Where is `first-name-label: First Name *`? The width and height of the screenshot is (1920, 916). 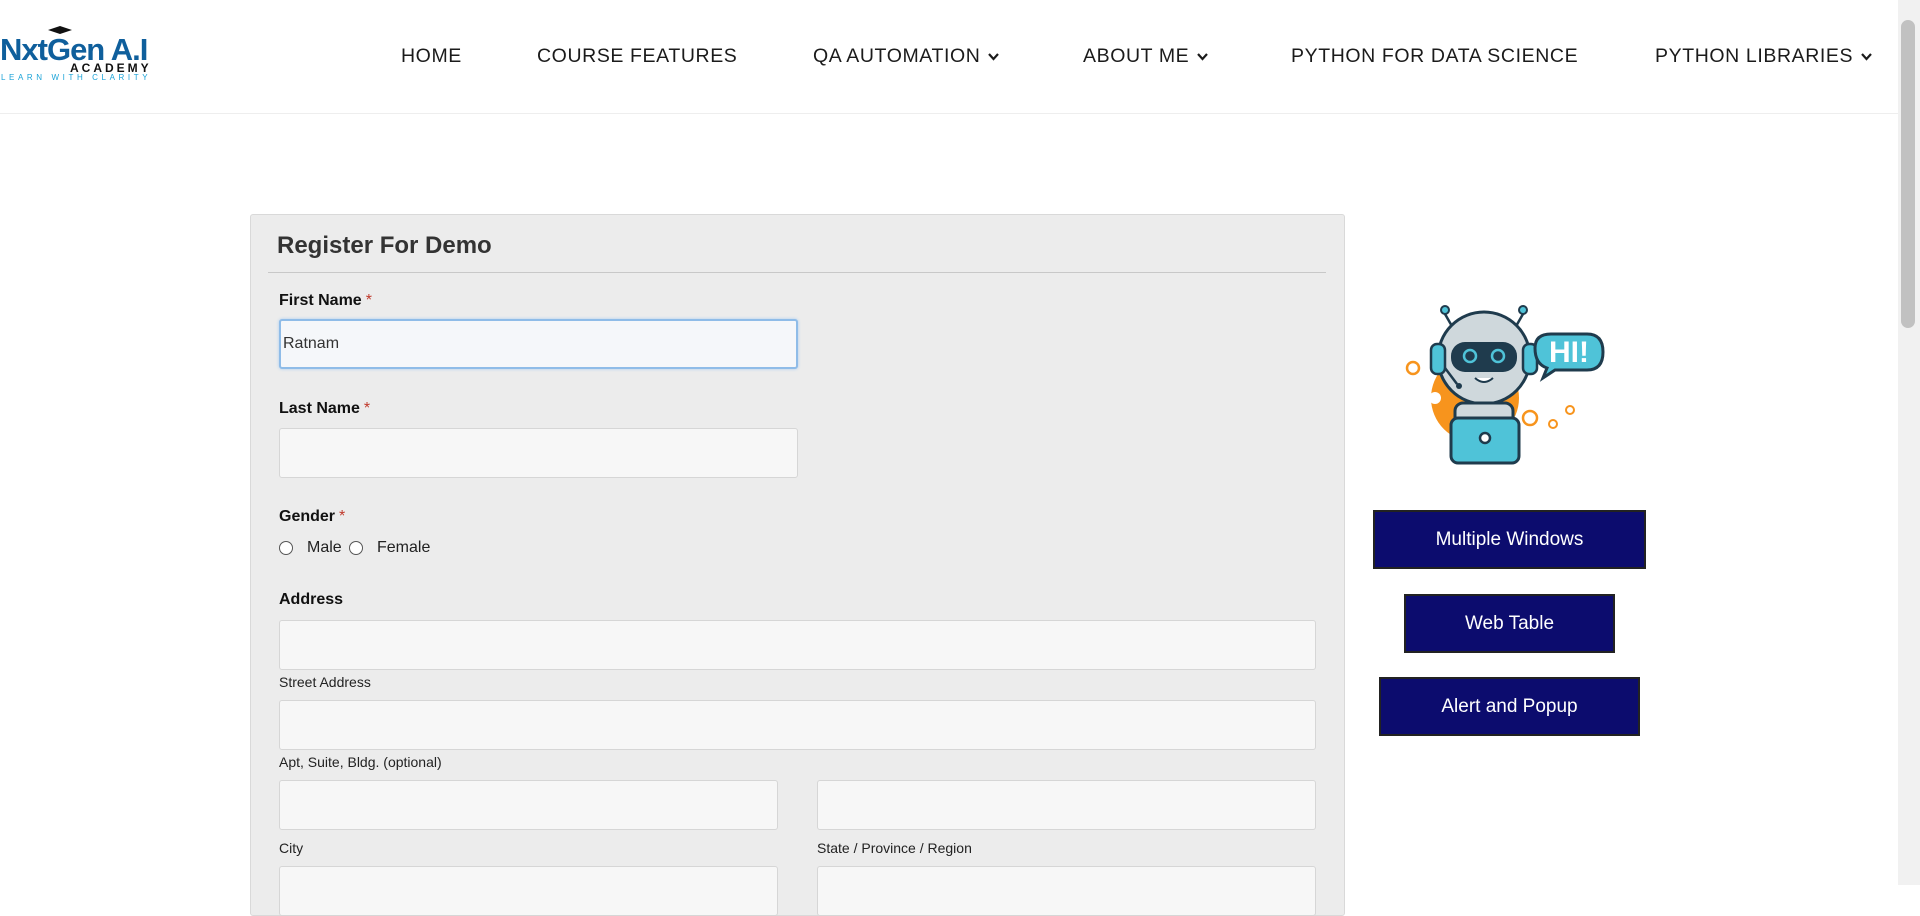 first-name-label: First Name * is located at coordinates (325, 301).